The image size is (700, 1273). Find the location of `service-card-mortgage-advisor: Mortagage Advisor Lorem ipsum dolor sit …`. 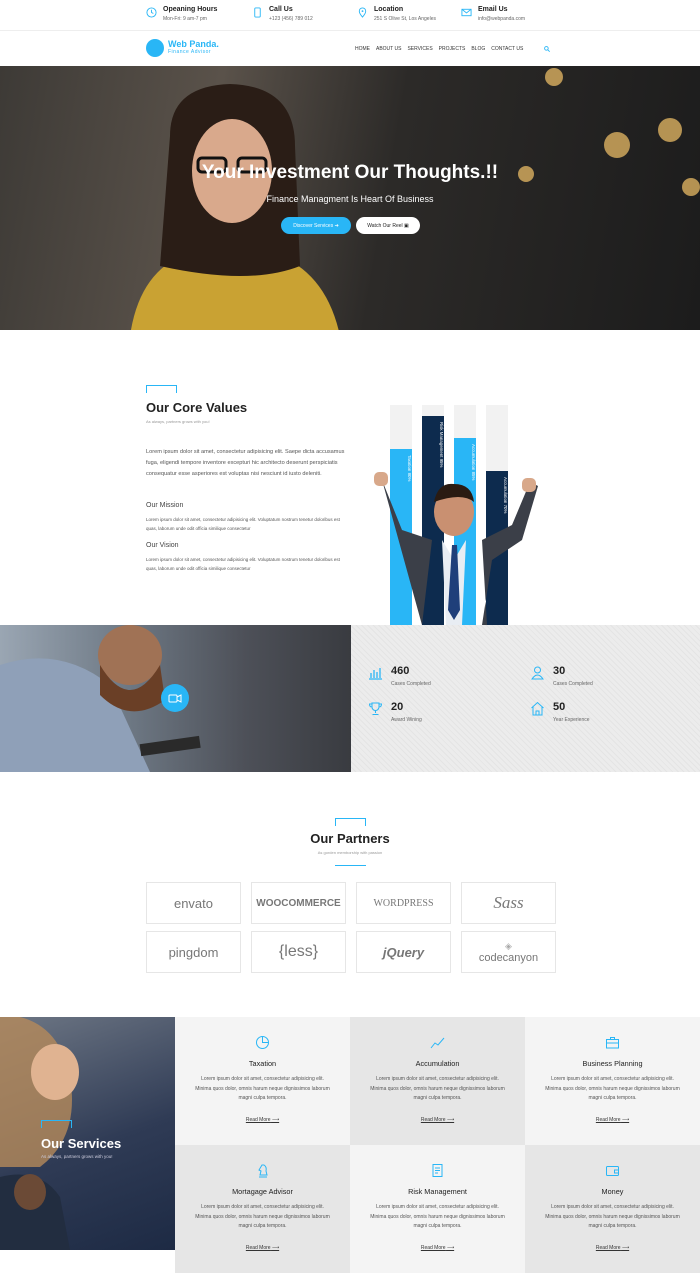

service-card-mortgage-advisor: Mortagage Advisor Lorem ipsum dolor sit … is located at coordinates (262, 1209).